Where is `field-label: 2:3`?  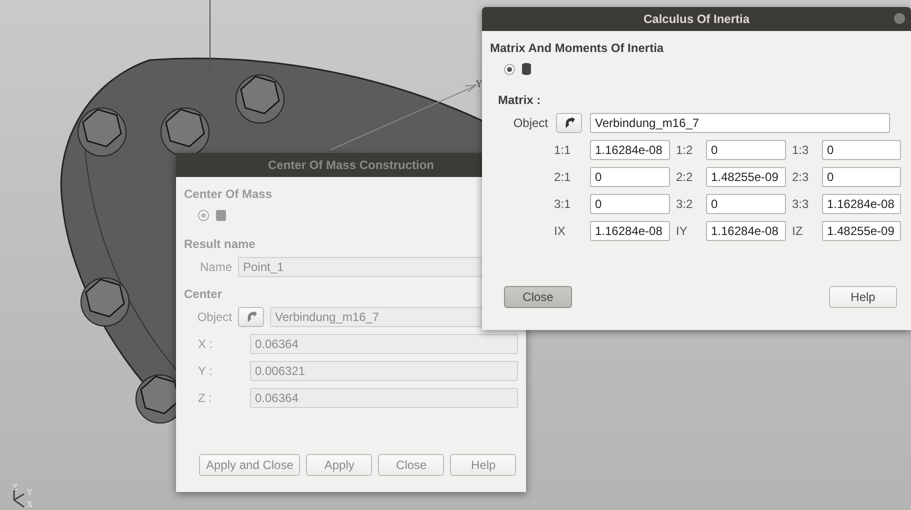 field-label: 2:3 is located at coordinates (800, 177).